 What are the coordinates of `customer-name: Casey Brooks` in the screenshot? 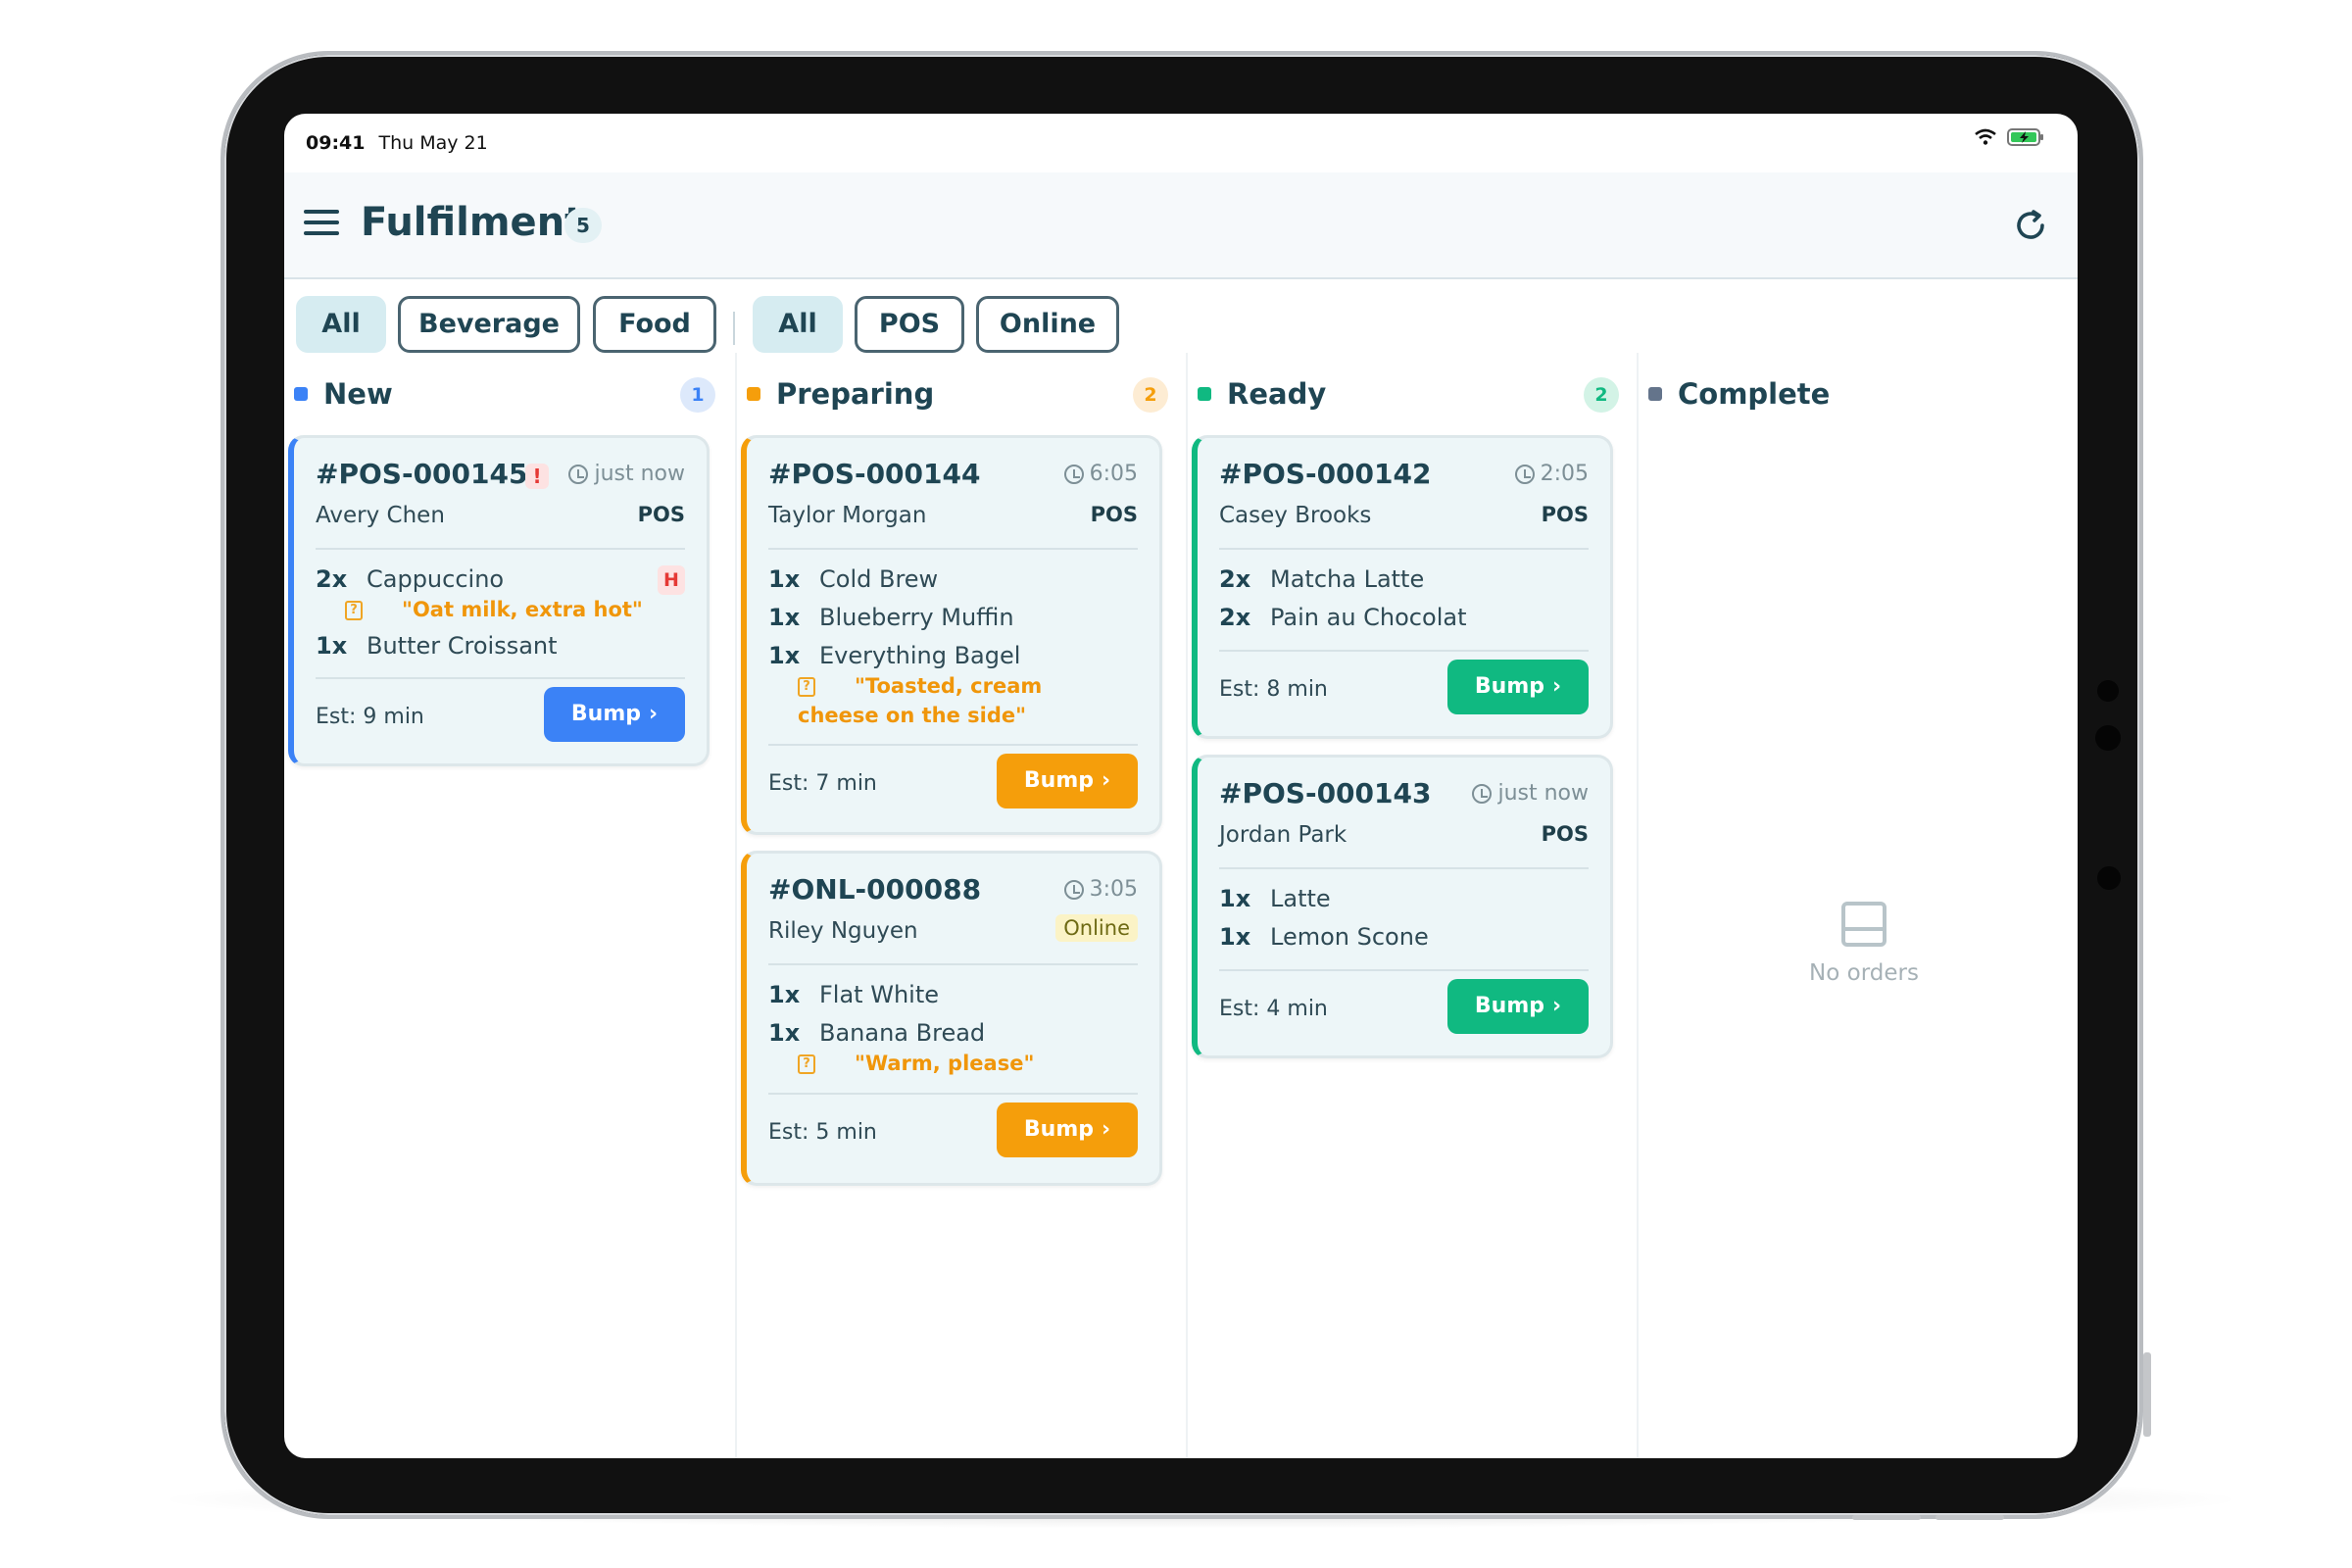 It's located at (1295, 515).